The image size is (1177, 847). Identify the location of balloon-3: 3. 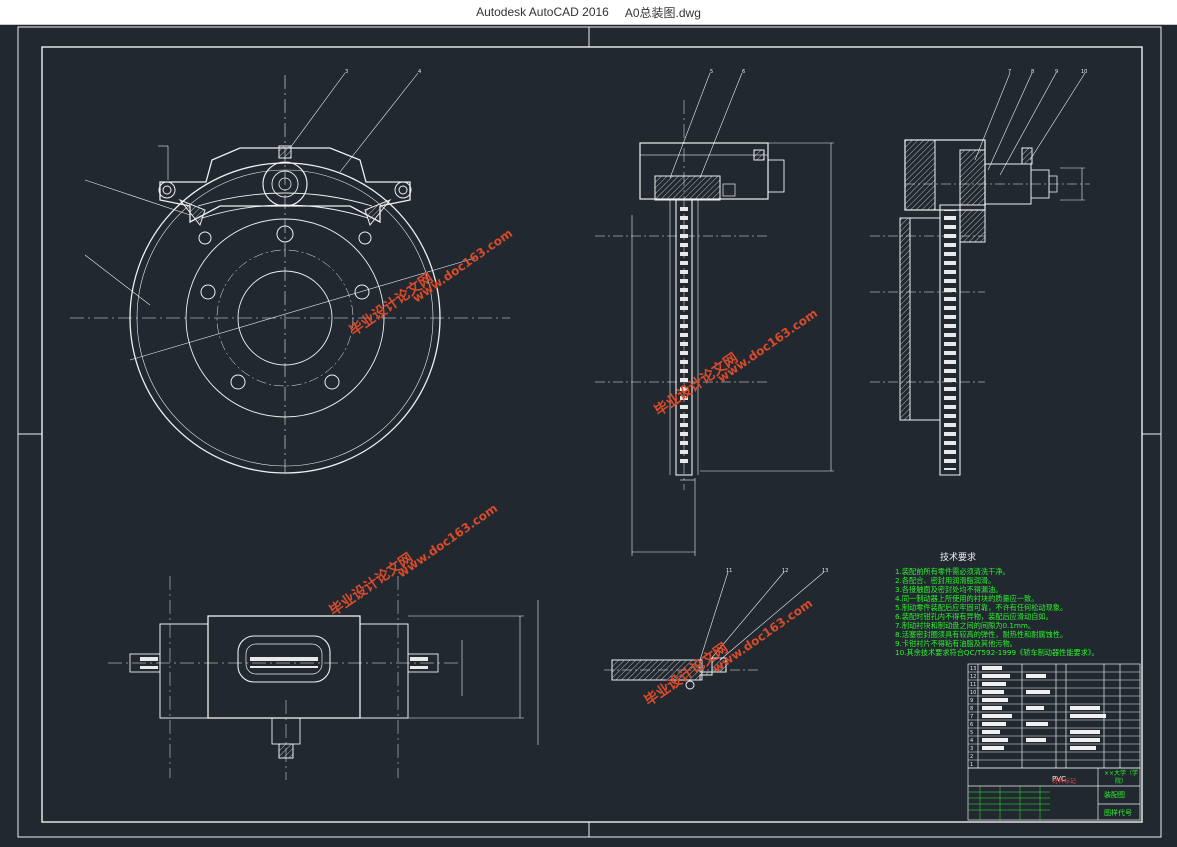
(346, 72).